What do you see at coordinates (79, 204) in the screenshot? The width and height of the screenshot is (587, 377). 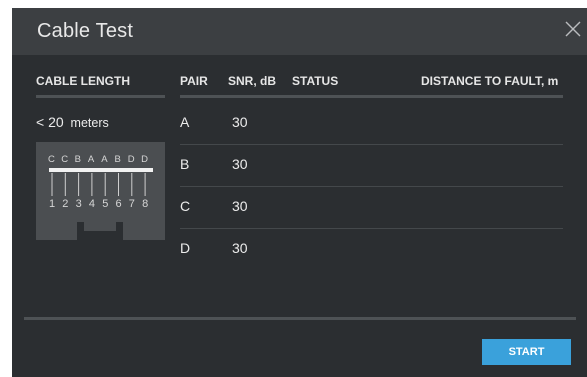 I see `connector-pin-number: 3` at bounding box center [79, 204].